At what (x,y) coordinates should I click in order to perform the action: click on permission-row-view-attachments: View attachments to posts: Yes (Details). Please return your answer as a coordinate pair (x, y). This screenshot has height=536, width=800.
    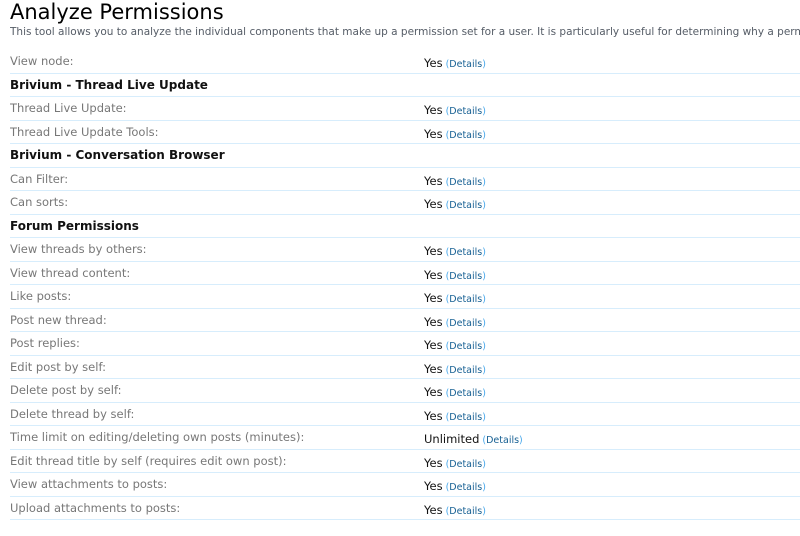
    Looking at the image, I should click on (405, 485).